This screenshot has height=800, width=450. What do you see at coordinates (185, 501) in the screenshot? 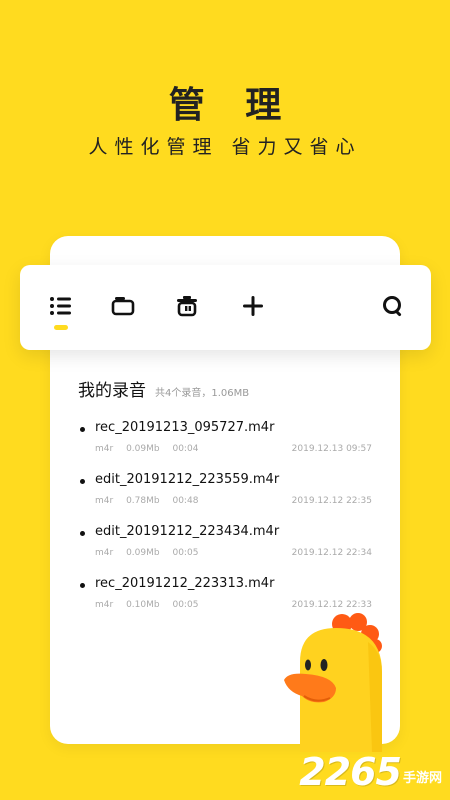
I see `recording-duration: 00:48` at bounding box center [185, 501].